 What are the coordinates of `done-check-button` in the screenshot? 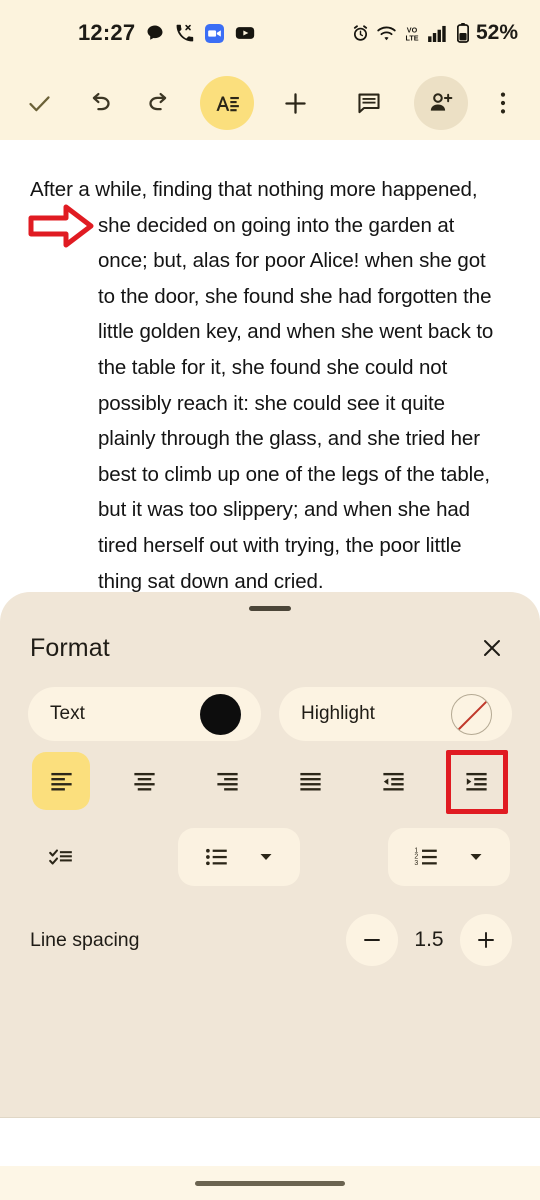 It's located at (39, 103).